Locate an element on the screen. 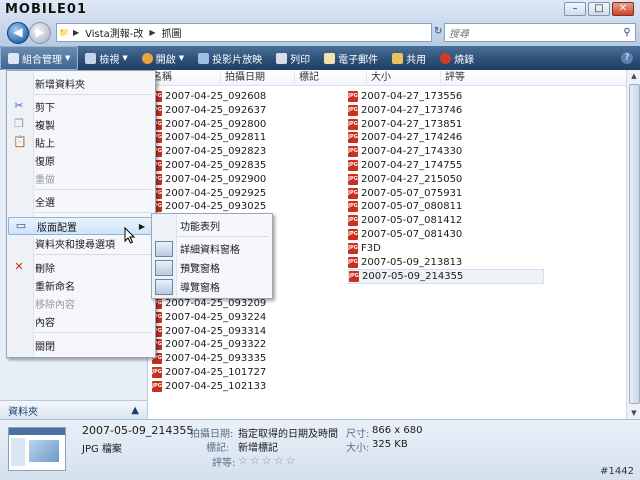  search-icon: ⚲ is located at coordinates (627, 32).